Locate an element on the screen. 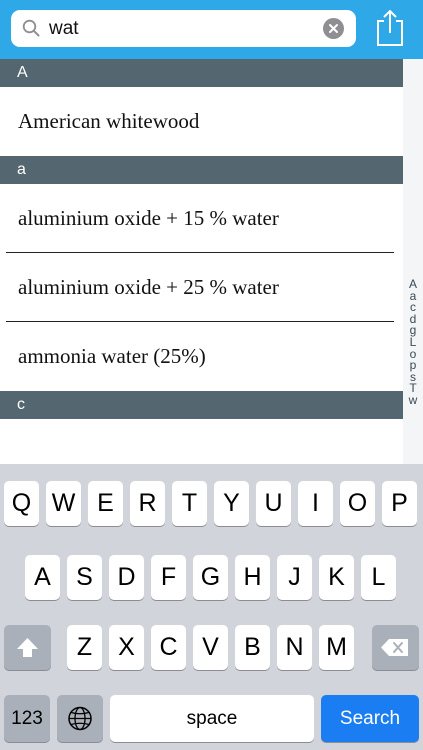 The height and width of the screenshot is (750, 423). key: D is located at coordinates (126, 577).